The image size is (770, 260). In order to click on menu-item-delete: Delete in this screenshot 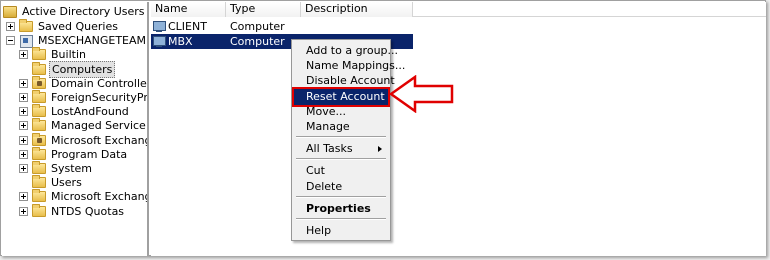, I will do `click(341, 187)`.